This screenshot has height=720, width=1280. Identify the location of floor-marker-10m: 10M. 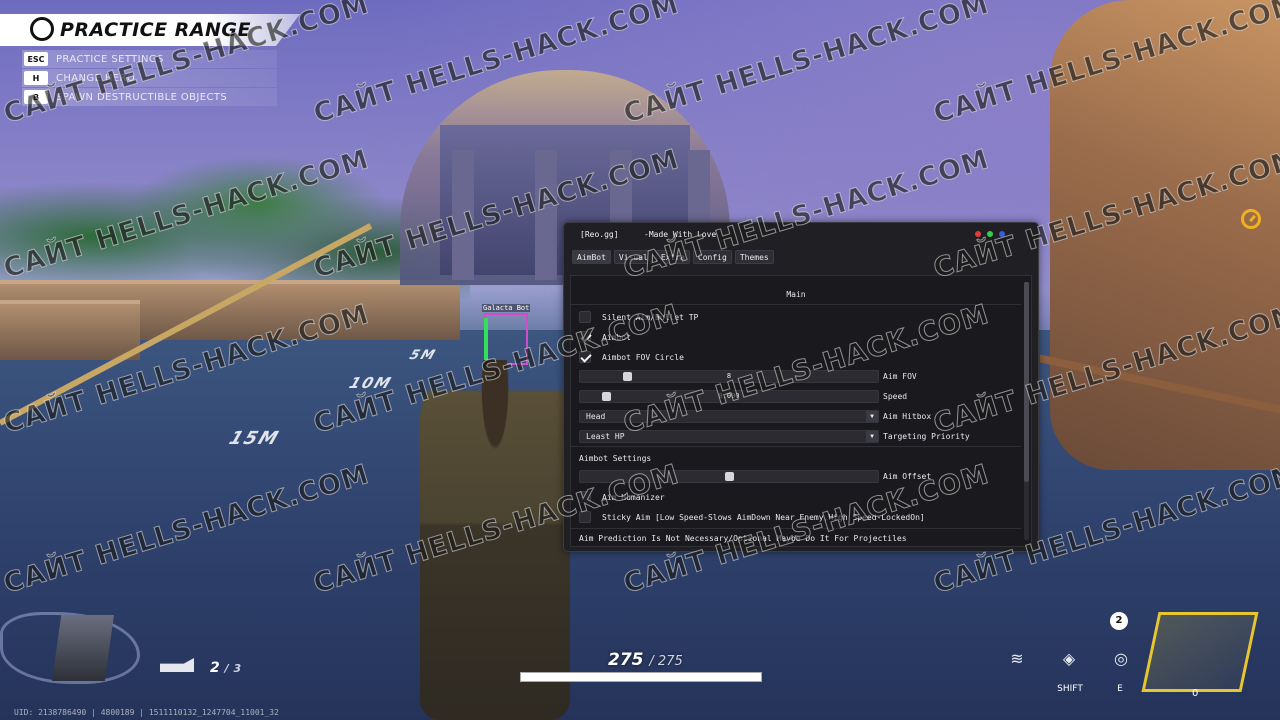
(371, 383).